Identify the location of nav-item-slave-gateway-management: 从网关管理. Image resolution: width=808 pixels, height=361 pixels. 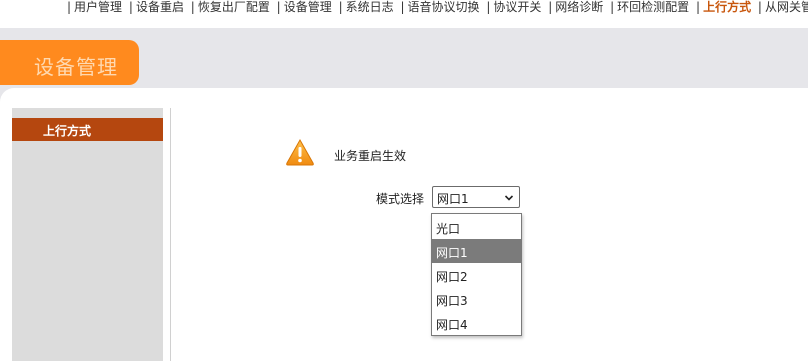
(786, 7).